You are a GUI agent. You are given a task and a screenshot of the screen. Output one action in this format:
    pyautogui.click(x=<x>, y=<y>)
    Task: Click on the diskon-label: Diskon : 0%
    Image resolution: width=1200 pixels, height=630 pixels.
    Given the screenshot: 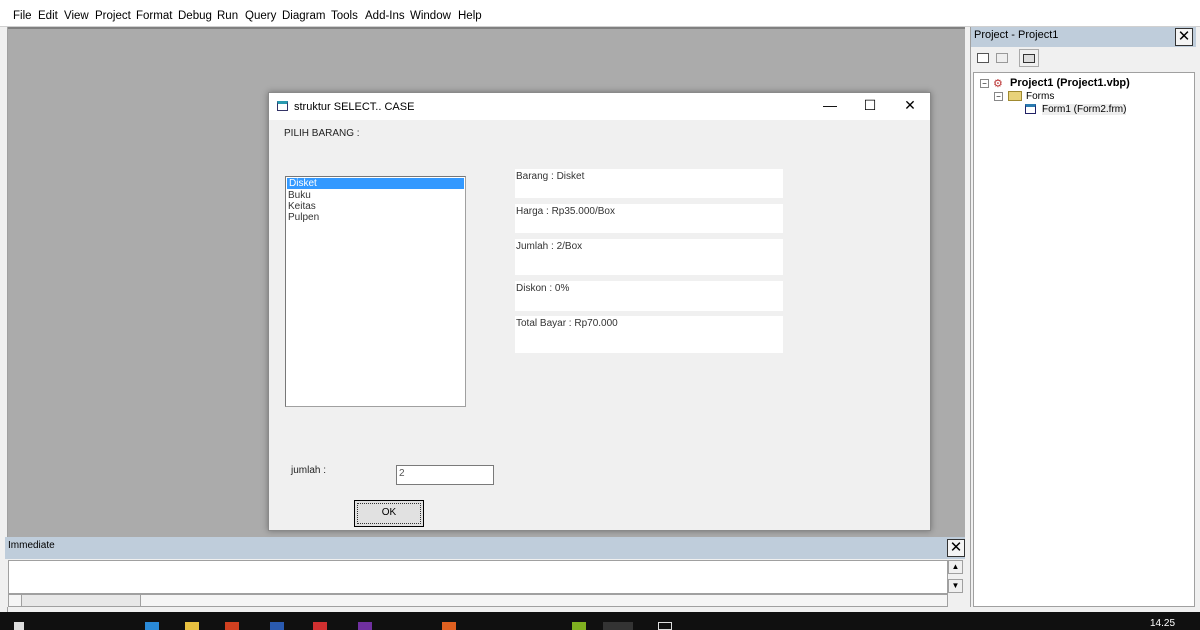 What is the action you would take?
    pyautogui.click(x=649, y=296)
    